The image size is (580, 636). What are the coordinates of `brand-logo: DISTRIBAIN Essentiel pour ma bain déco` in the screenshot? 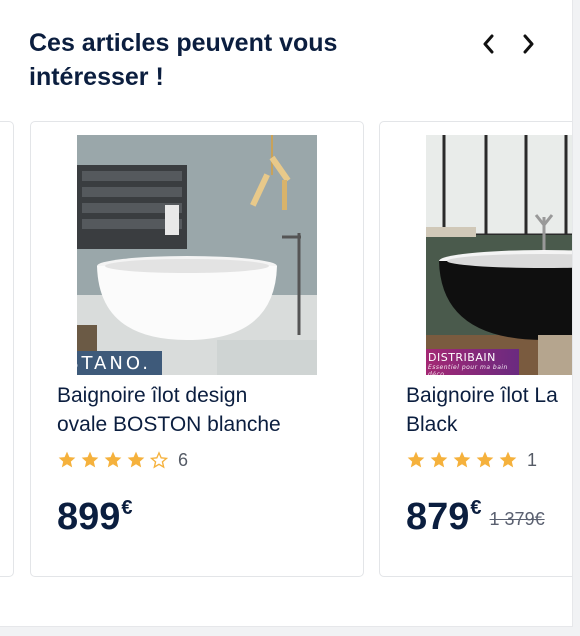 It's located at (472, 362).